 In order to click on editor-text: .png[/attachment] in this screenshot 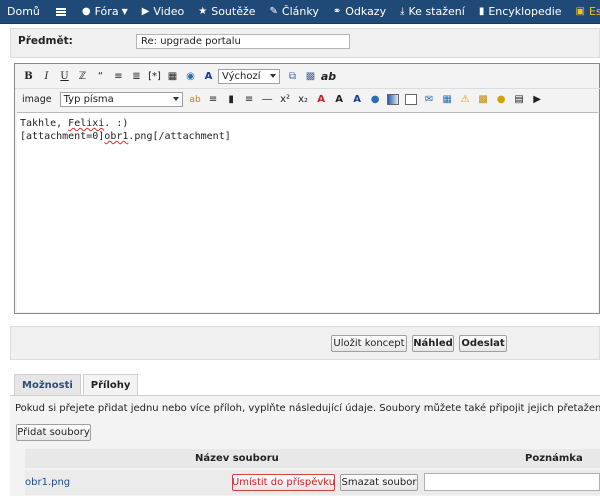, I will do `click(179, 136)`.